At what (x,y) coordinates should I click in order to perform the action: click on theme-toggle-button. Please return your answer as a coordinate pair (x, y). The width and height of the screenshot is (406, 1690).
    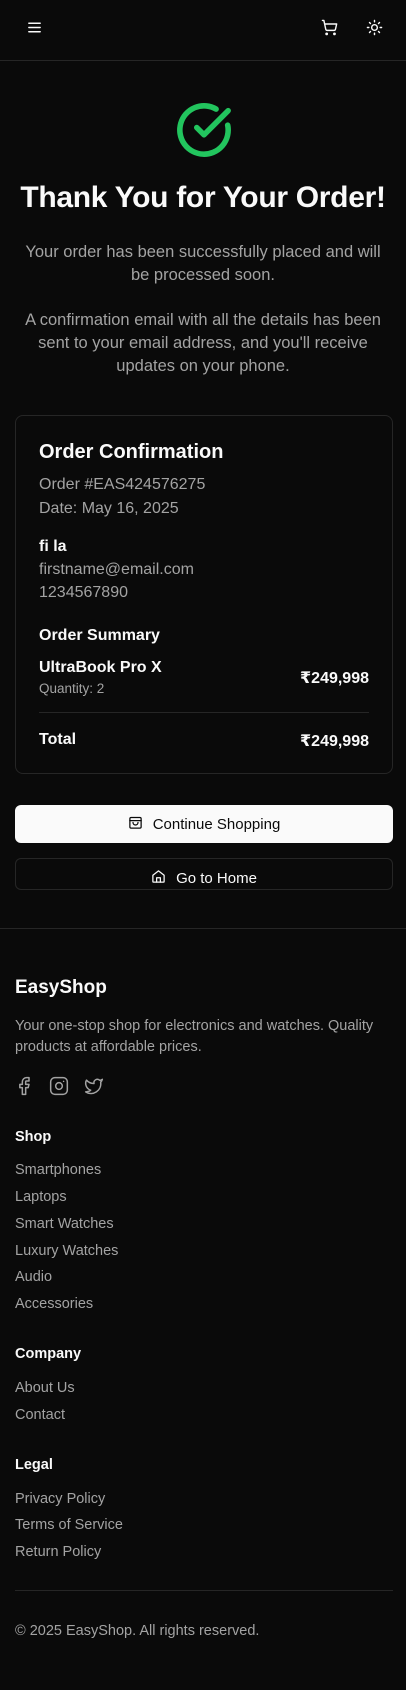
    Looking at the image, I should click on (374, 30).